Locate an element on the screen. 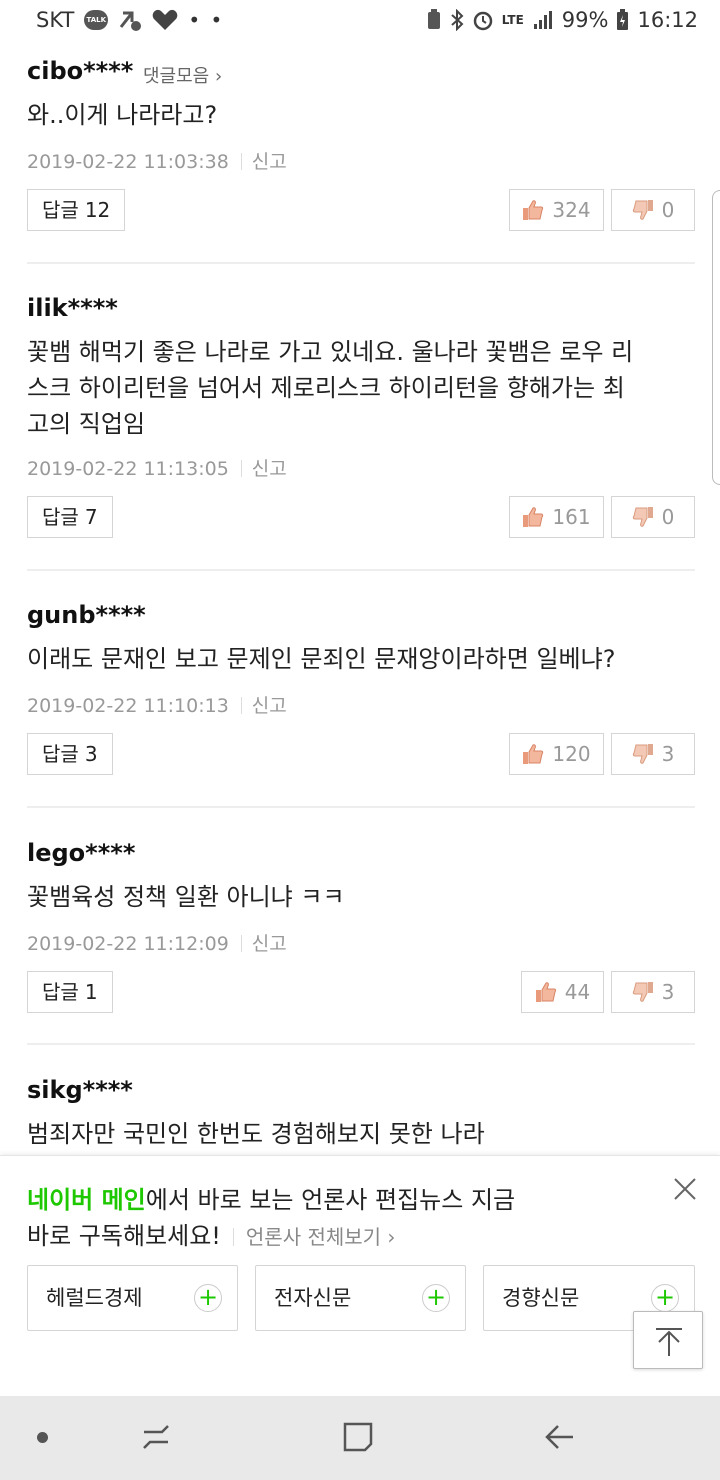 The height and width of the screenshot is (1480, 720). home-icon is located at coordinates (358, 1437).